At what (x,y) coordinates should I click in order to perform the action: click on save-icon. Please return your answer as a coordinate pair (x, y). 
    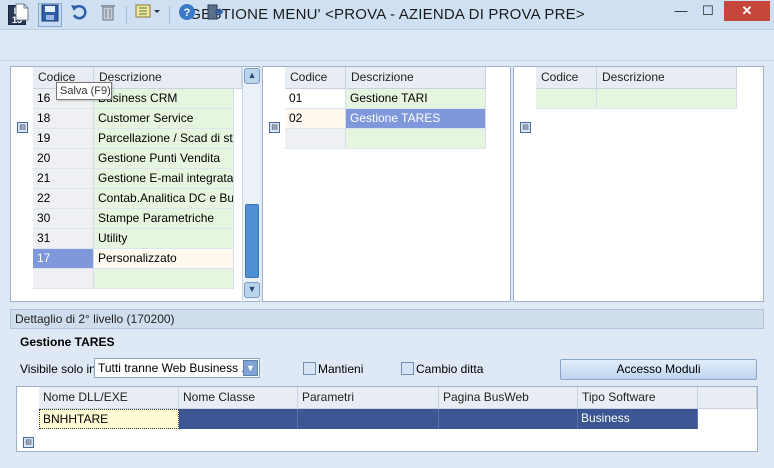
    Looking at the image, I should click on (50, 15).